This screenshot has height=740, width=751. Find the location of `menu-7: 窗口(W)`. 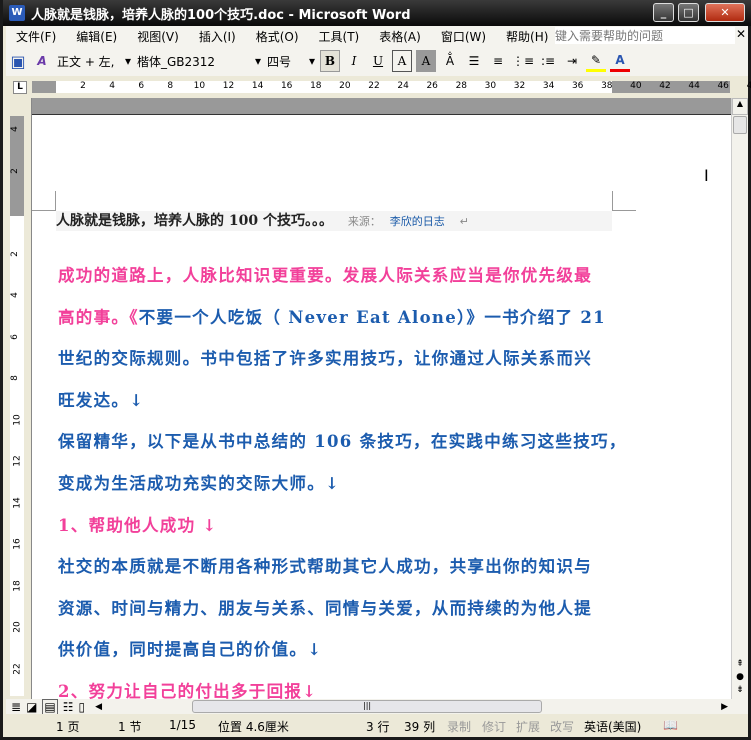

menu-7: 窗口(W) is located at coordinates (463, 36).